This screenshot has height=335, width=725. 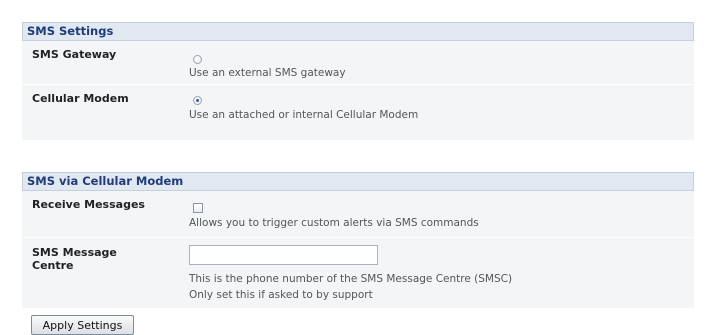 I want to click on sms-message-centre-note: Only set this if asked to by support, so click(x=281, y=295).